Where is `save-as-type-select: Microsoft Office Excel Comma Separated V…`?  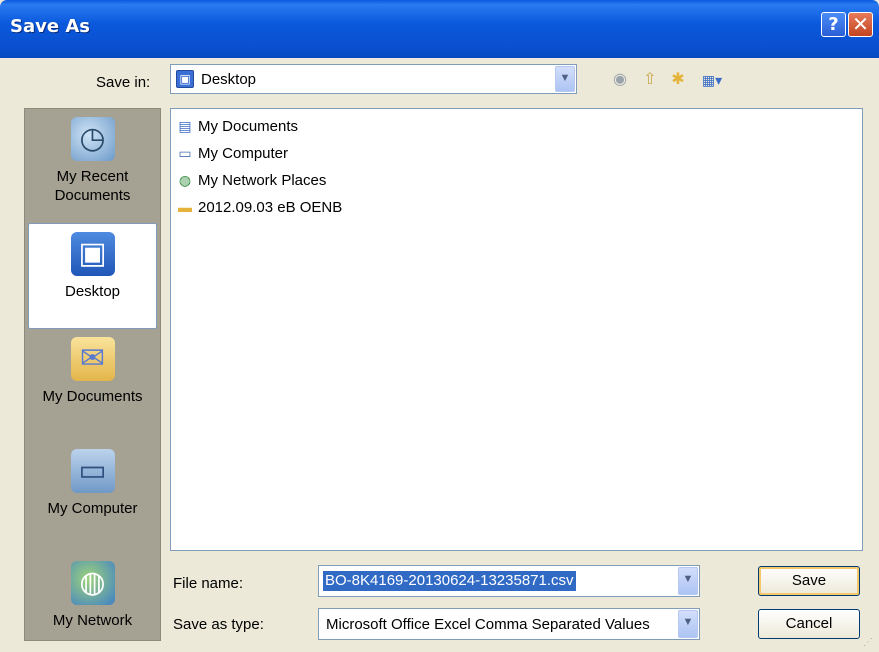 save-as-type-select: Microsoft Office Excel Comma Separated V… is located at coordinates (509, 624).